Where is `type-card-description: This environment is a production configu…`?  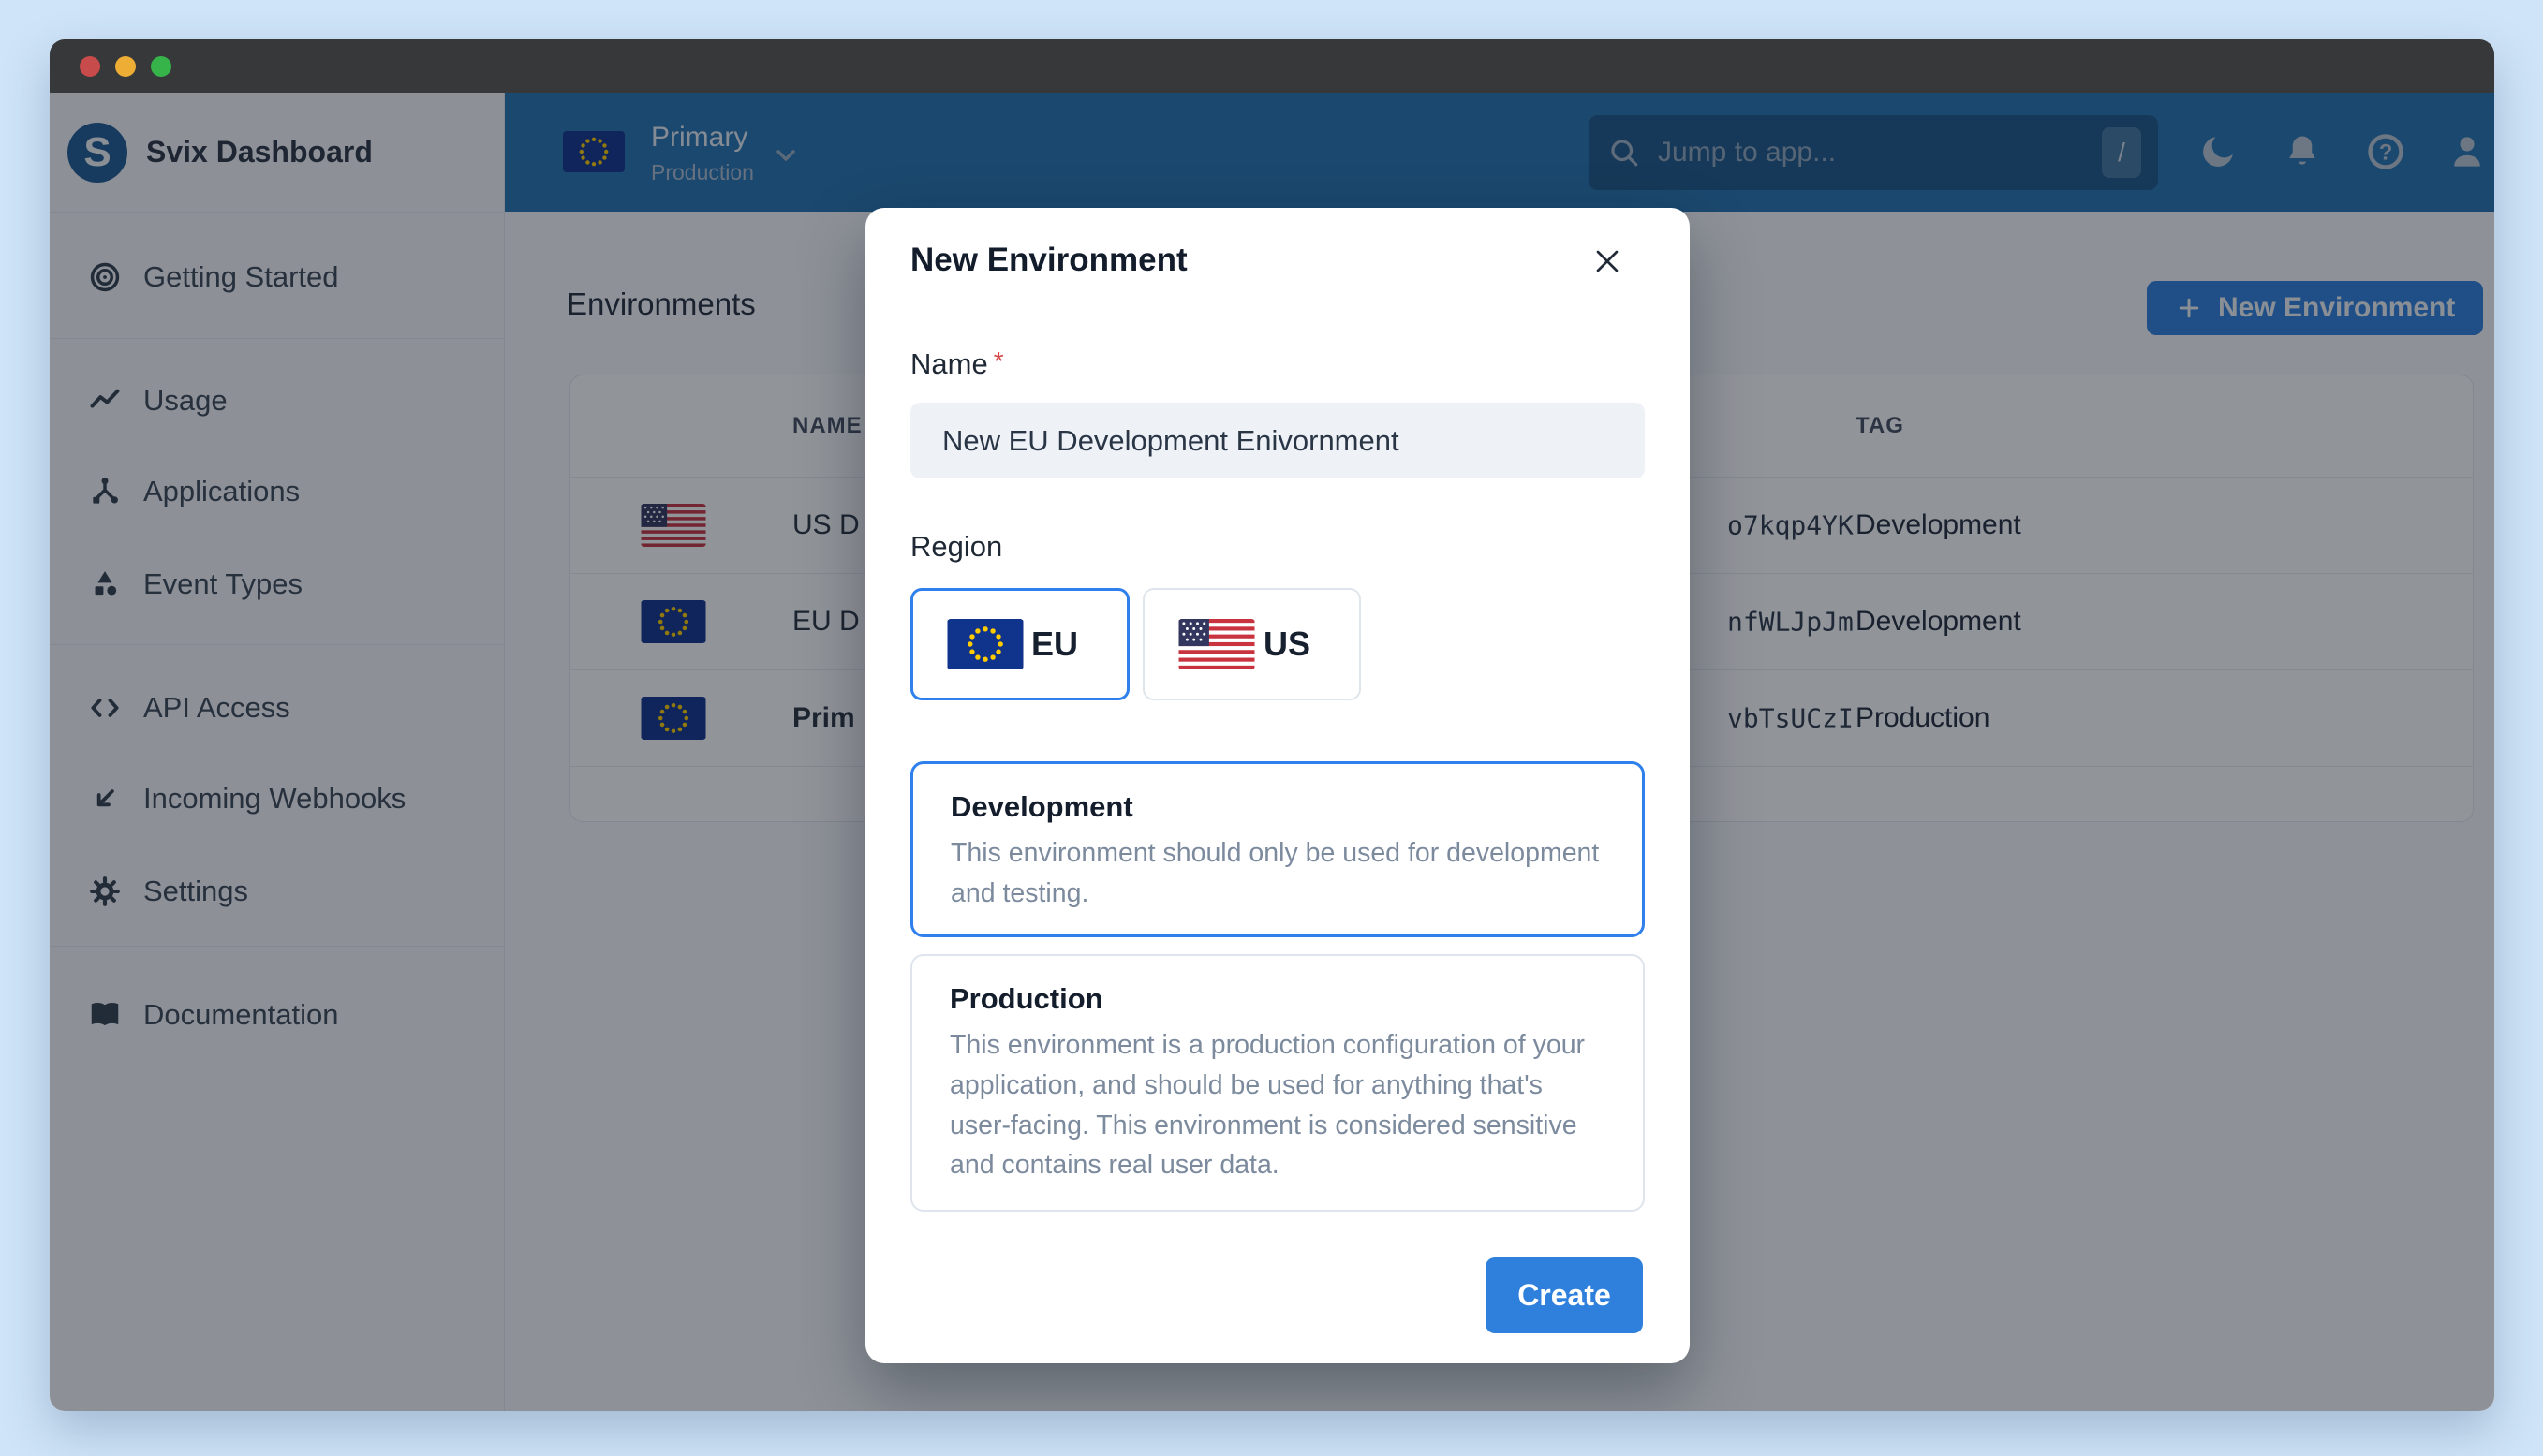
type-card-description: This environment is a production configu… is located at coordinates (1268, 1105).